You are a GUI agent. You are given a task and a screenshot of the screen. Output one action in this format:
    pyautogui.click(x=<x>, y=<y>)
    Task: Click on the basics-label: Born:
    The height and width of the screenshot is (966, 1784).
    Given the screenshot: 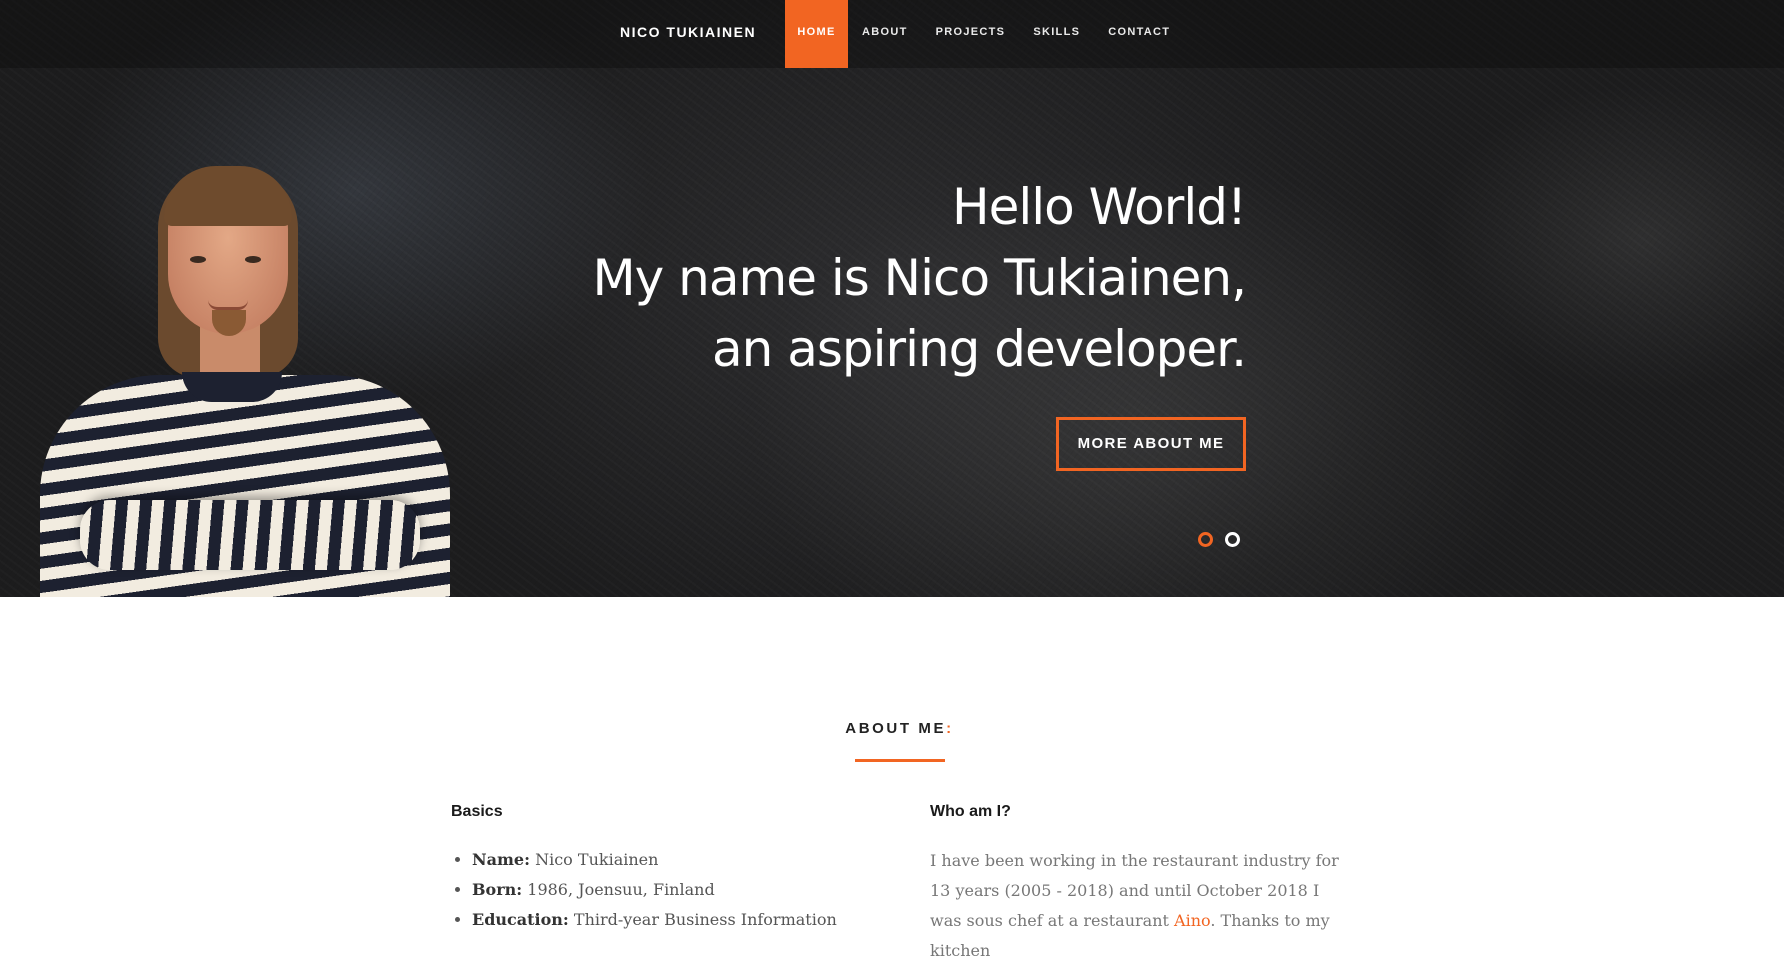 What is the action you would take?
    pyautogui.click(x=497, y=889)
    